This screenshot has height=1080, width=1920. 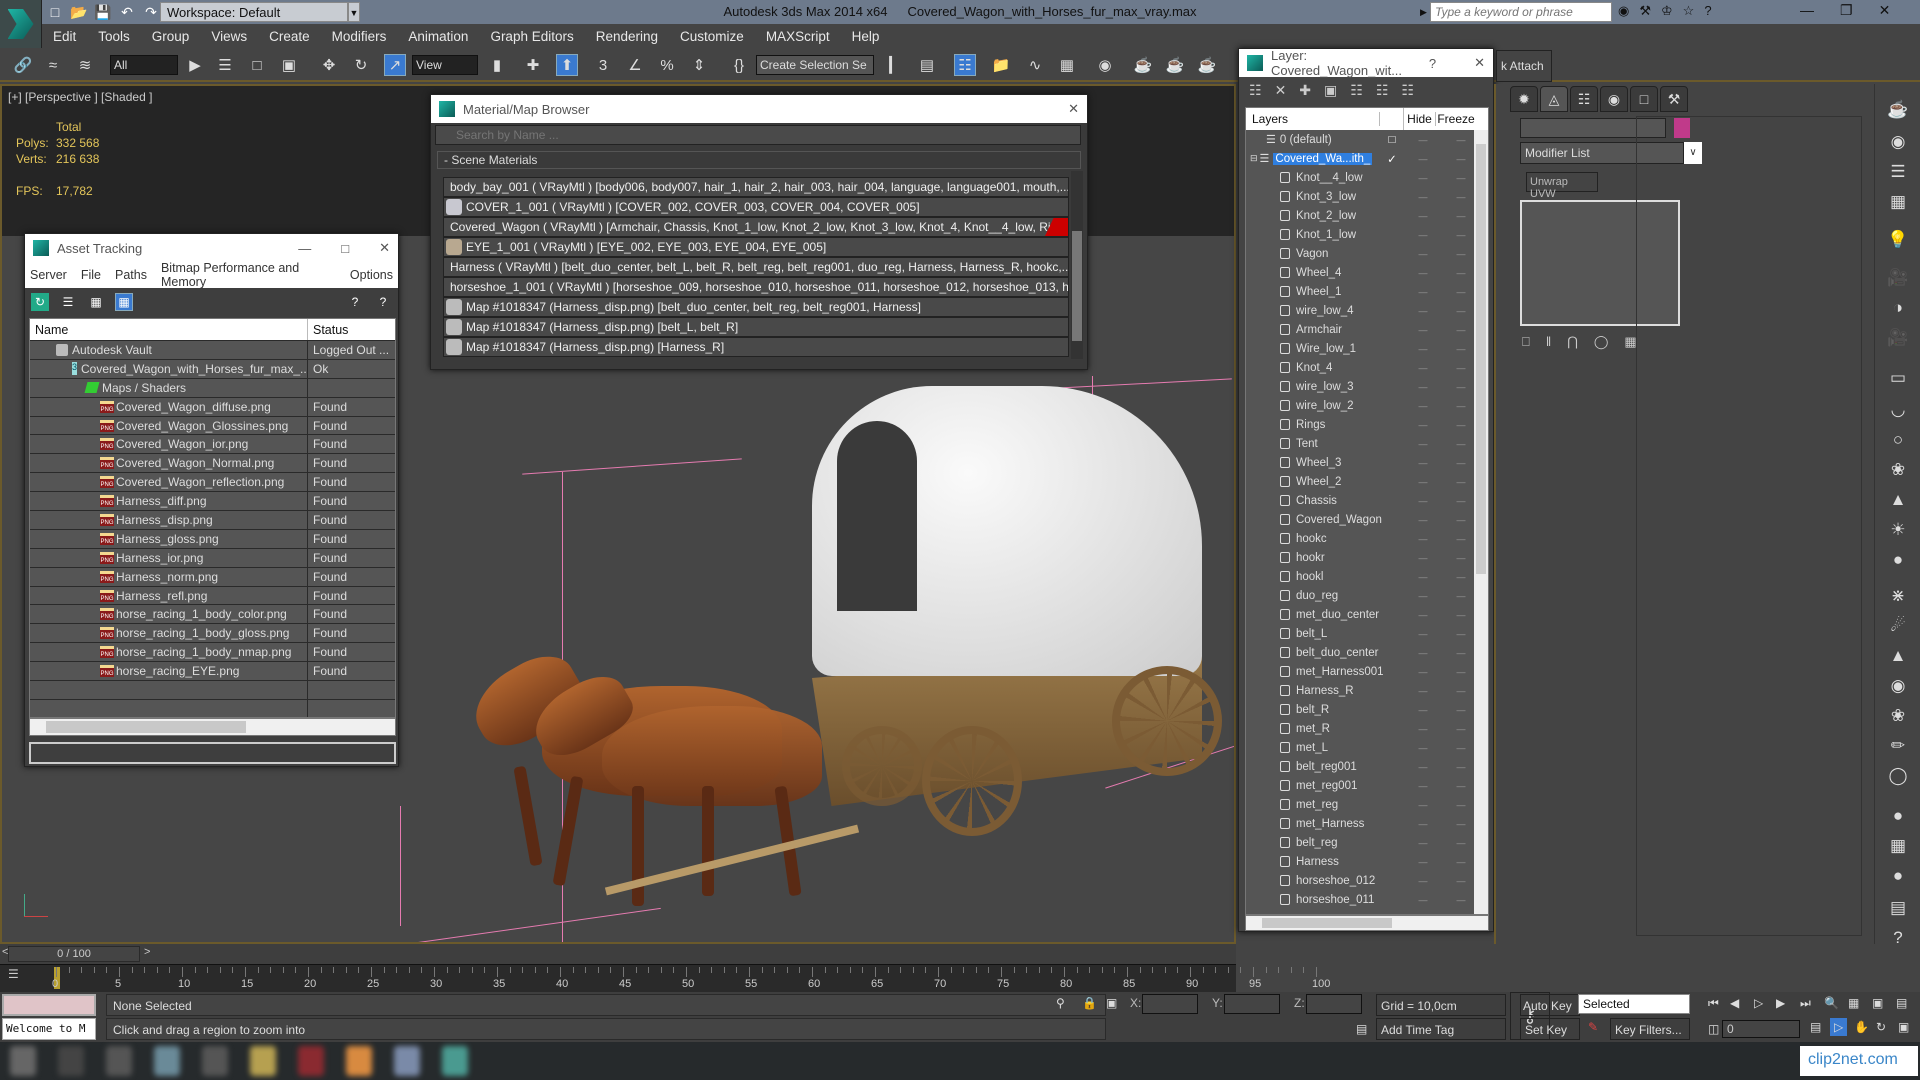 What do you see at coordinates (1548, 342) in the screenshot?
I see `show-end-result-icon: ‖` at bounding box center [1548, 342].